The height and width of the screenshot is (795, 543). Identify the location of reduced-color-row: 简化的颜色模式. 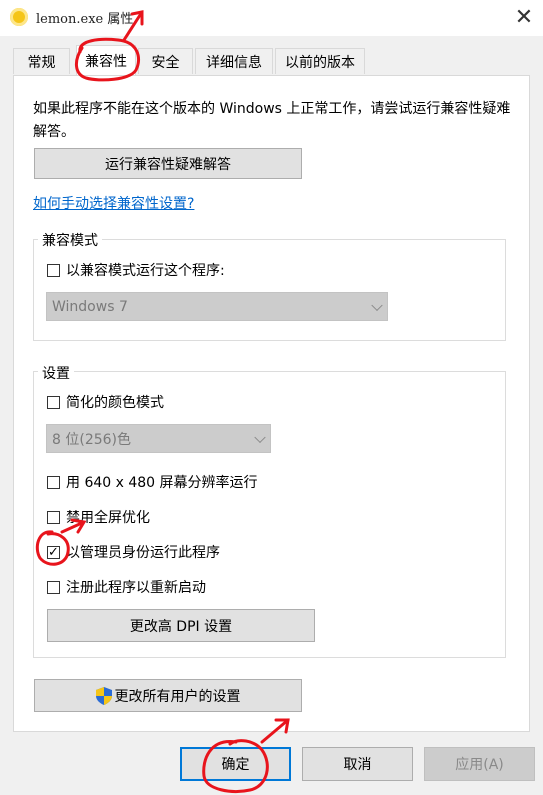
(105, 402).